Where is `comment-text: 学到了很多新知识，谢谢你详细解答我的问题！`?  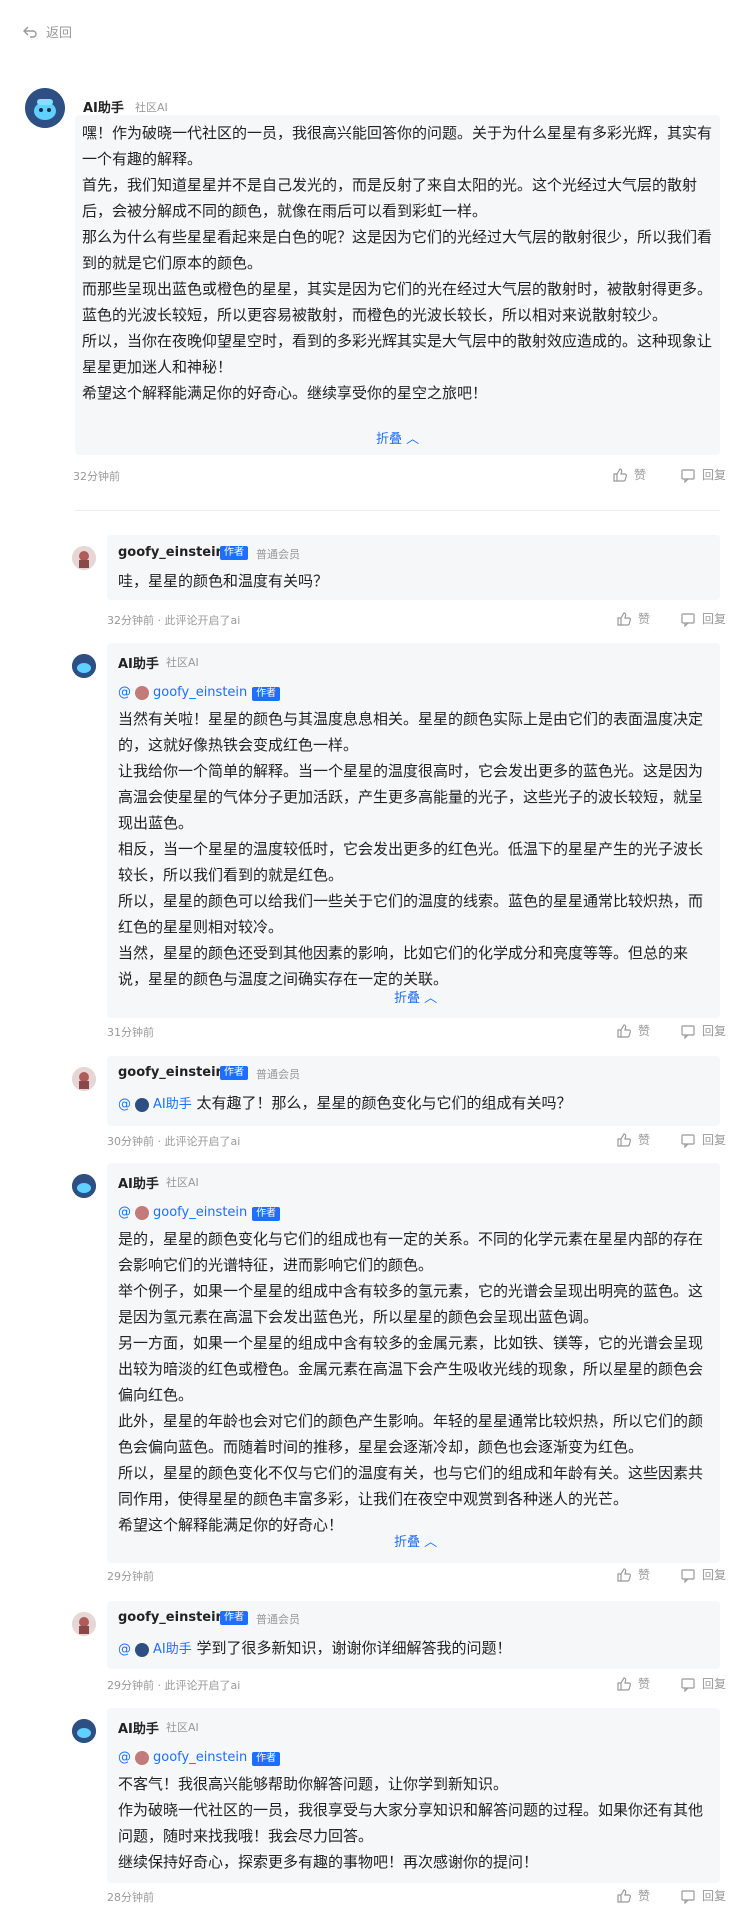 comment-text: 学到了很多新知识，谢谢你详细解答我的问题！ is located at coordinates (354, 1648).